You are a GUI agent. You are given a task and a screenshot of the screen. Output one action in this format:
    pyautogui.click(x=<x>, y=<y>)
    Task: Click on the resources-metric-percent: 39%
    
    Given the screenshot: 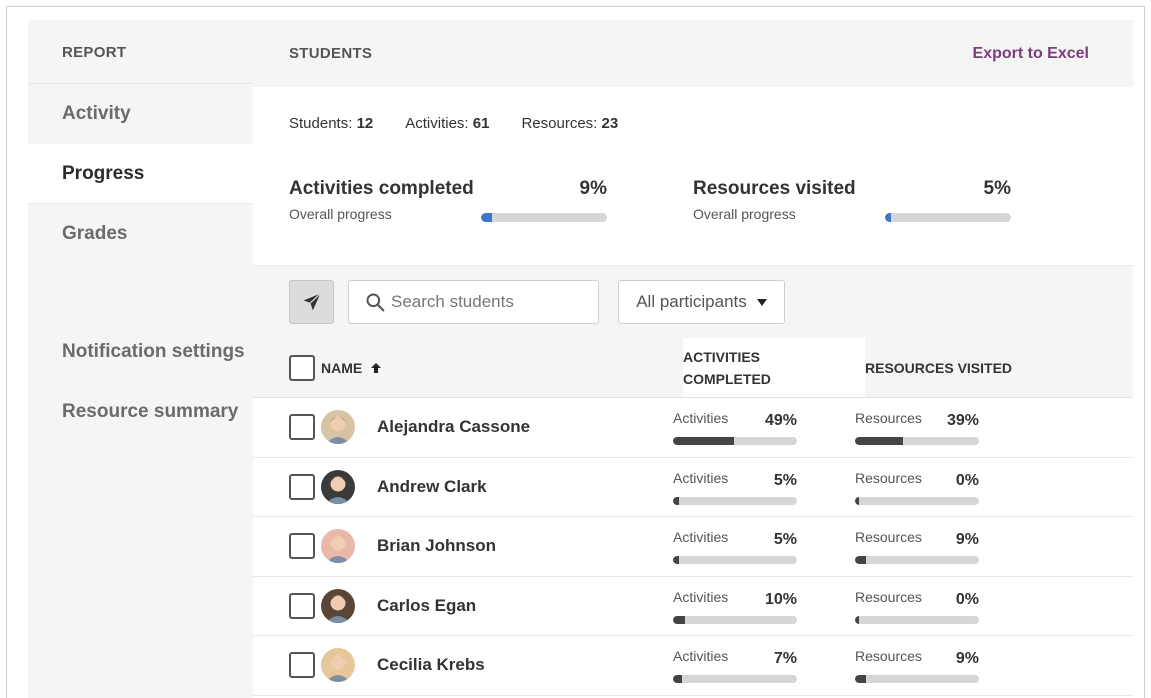 What is the action you would take?
    pyautogui.click(x=962, y=421)
    